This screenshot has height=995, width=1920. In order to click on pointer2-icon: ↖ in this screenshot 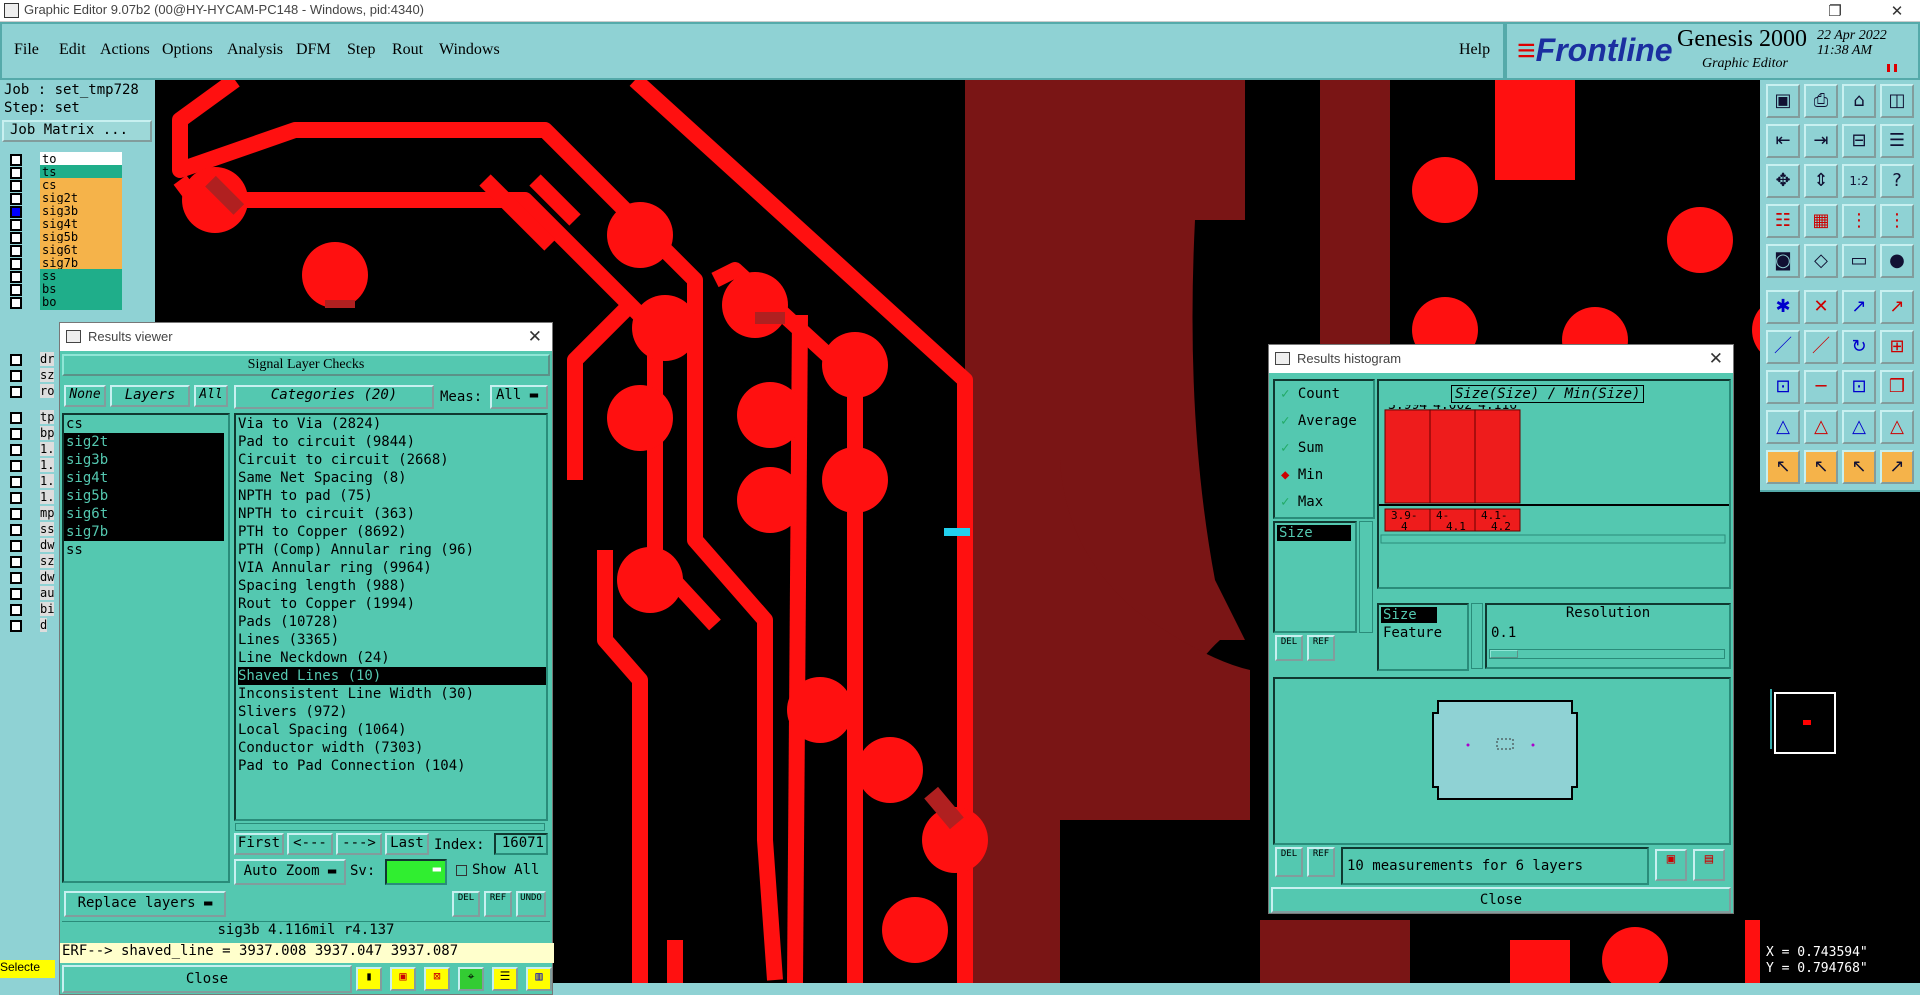, I will do `click(1821, 467)`.